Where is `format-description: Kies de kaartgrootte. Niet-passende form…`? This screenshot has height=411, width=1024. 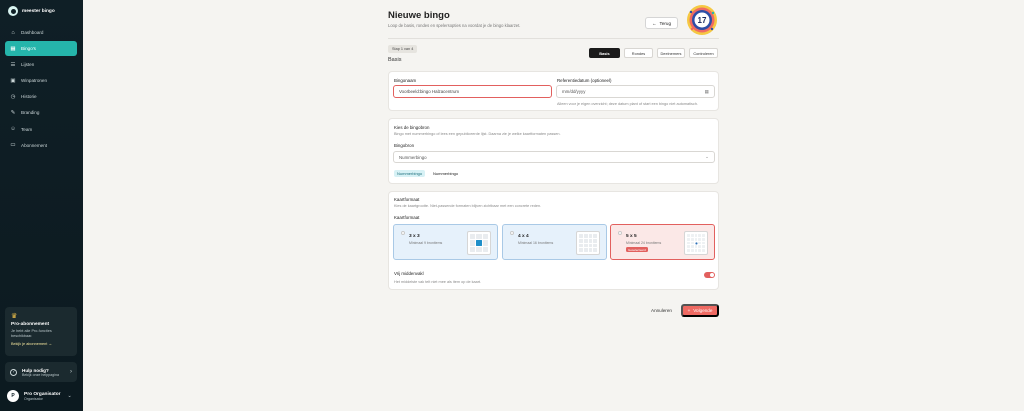 format-description: Kies de kaartgrootte. Niet-passende form… is located at coordinates (468, 206).